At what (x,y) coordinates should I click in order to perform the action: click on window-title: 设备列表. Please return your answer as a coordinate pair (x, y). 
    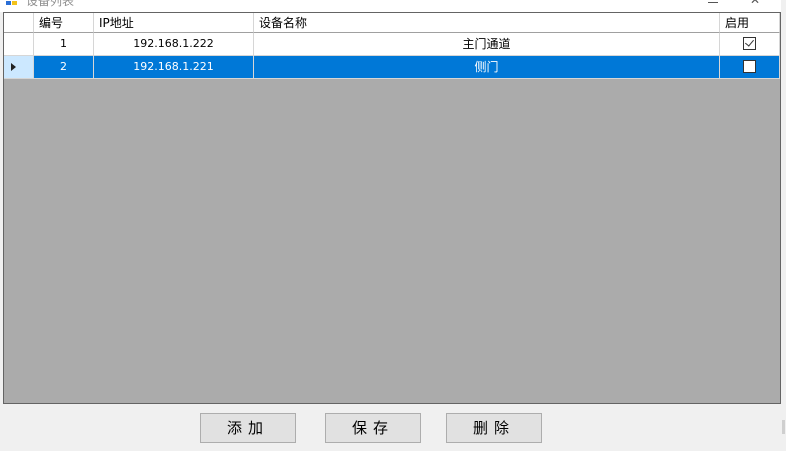
    Looking at the image, I should click on (50, 4).